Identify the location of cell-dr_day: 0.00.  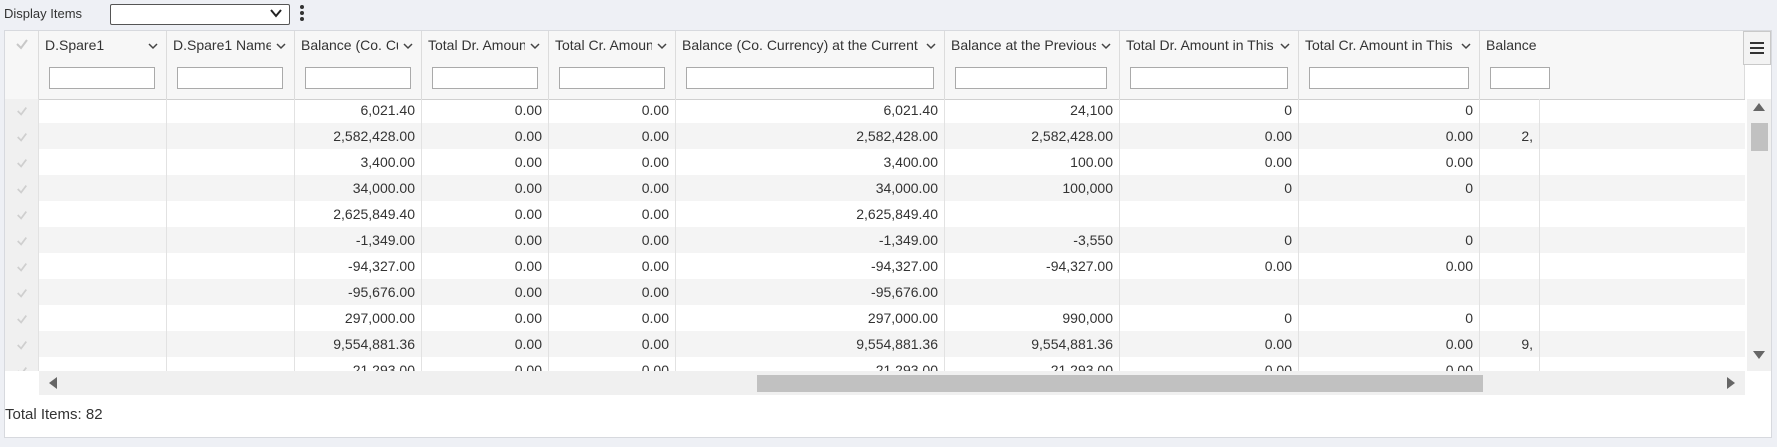
(1209, 136).